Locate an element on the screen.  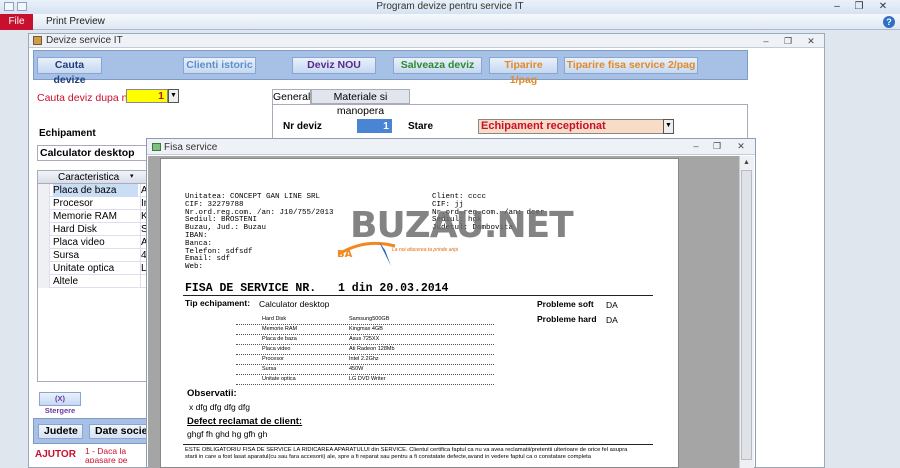
tab-general: General is located at coordinates (291, 96).